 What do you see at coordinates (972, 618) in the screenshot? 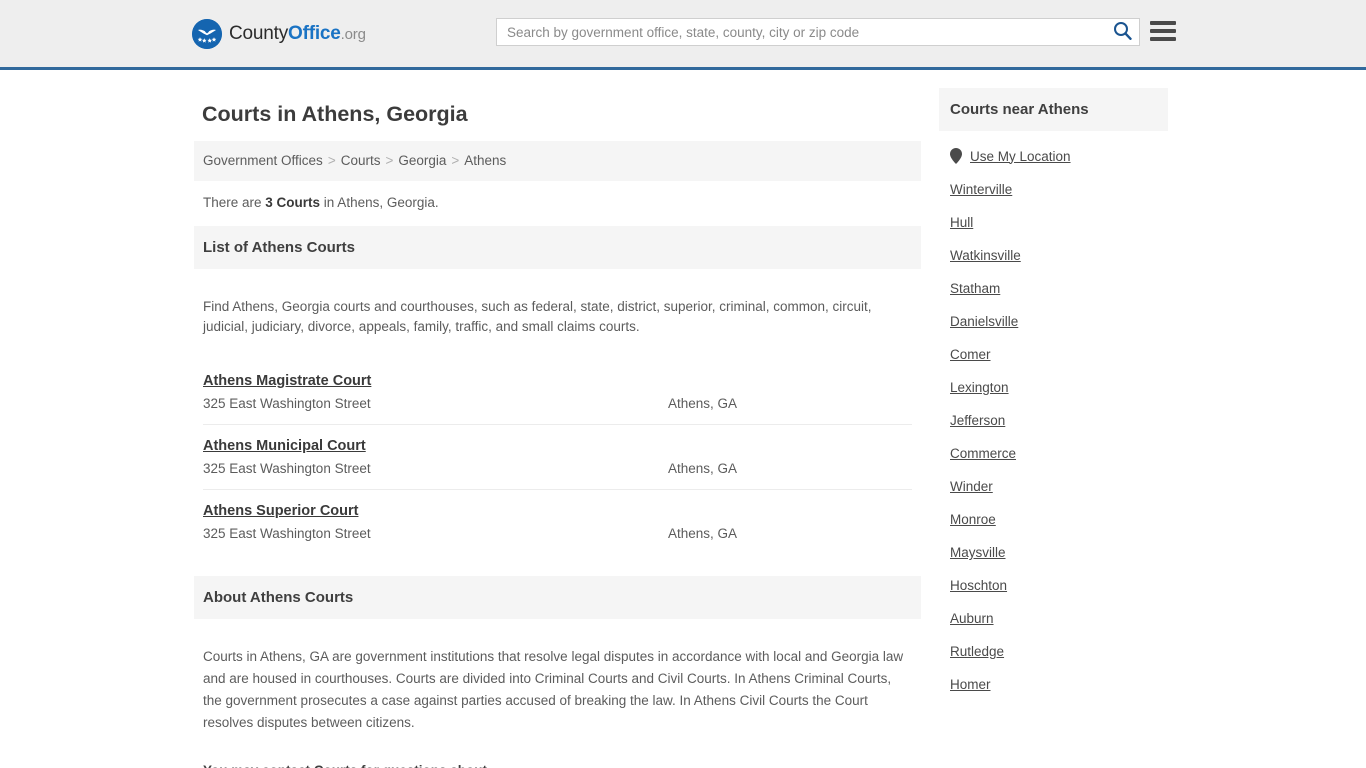
I see `nearby-city-link: Auburn` at bounding box center [972, 618].